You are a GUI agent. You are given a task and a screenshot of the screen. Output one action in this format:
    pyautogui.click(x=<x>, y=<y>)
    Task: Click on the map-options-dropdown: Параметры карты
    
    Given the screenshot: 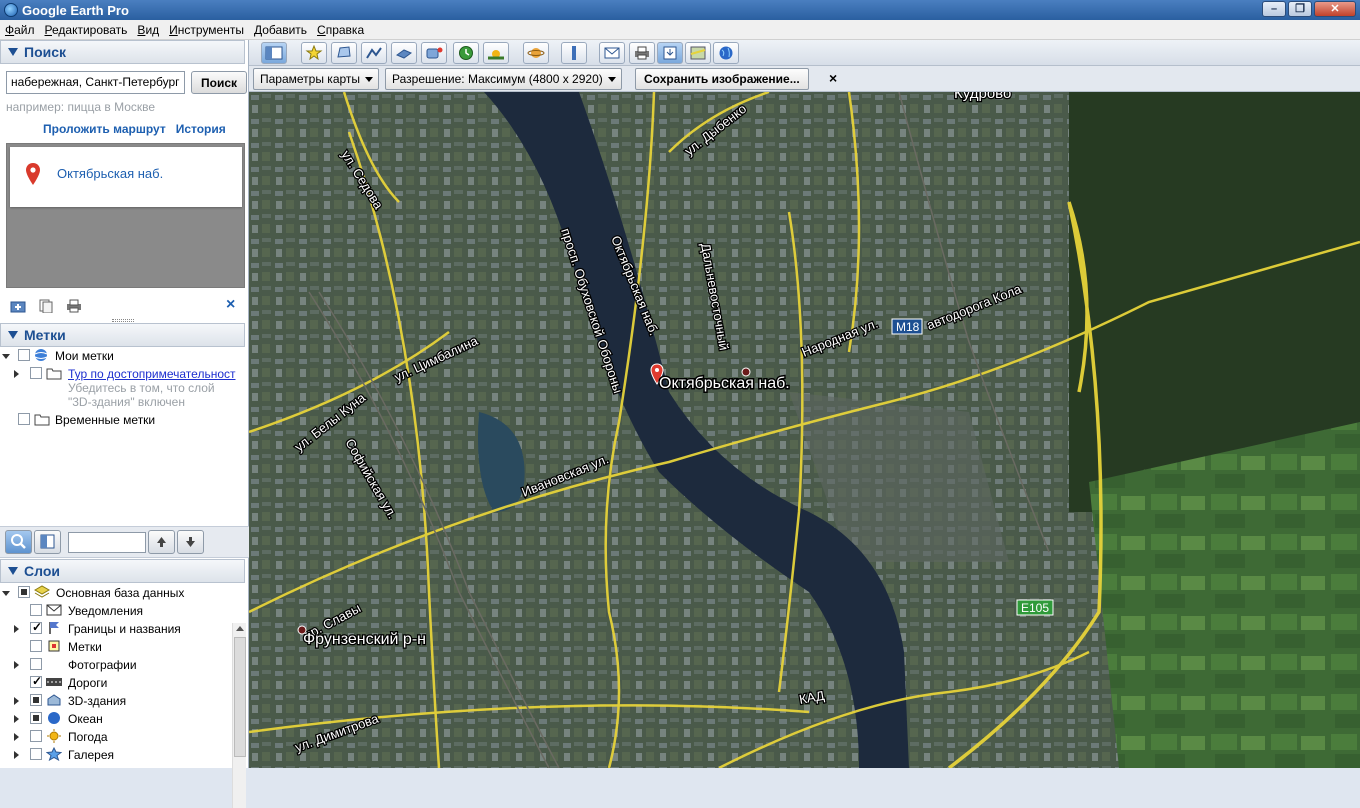 What is the action you would take?
    pyautogui.click(x=316, y=79)
    